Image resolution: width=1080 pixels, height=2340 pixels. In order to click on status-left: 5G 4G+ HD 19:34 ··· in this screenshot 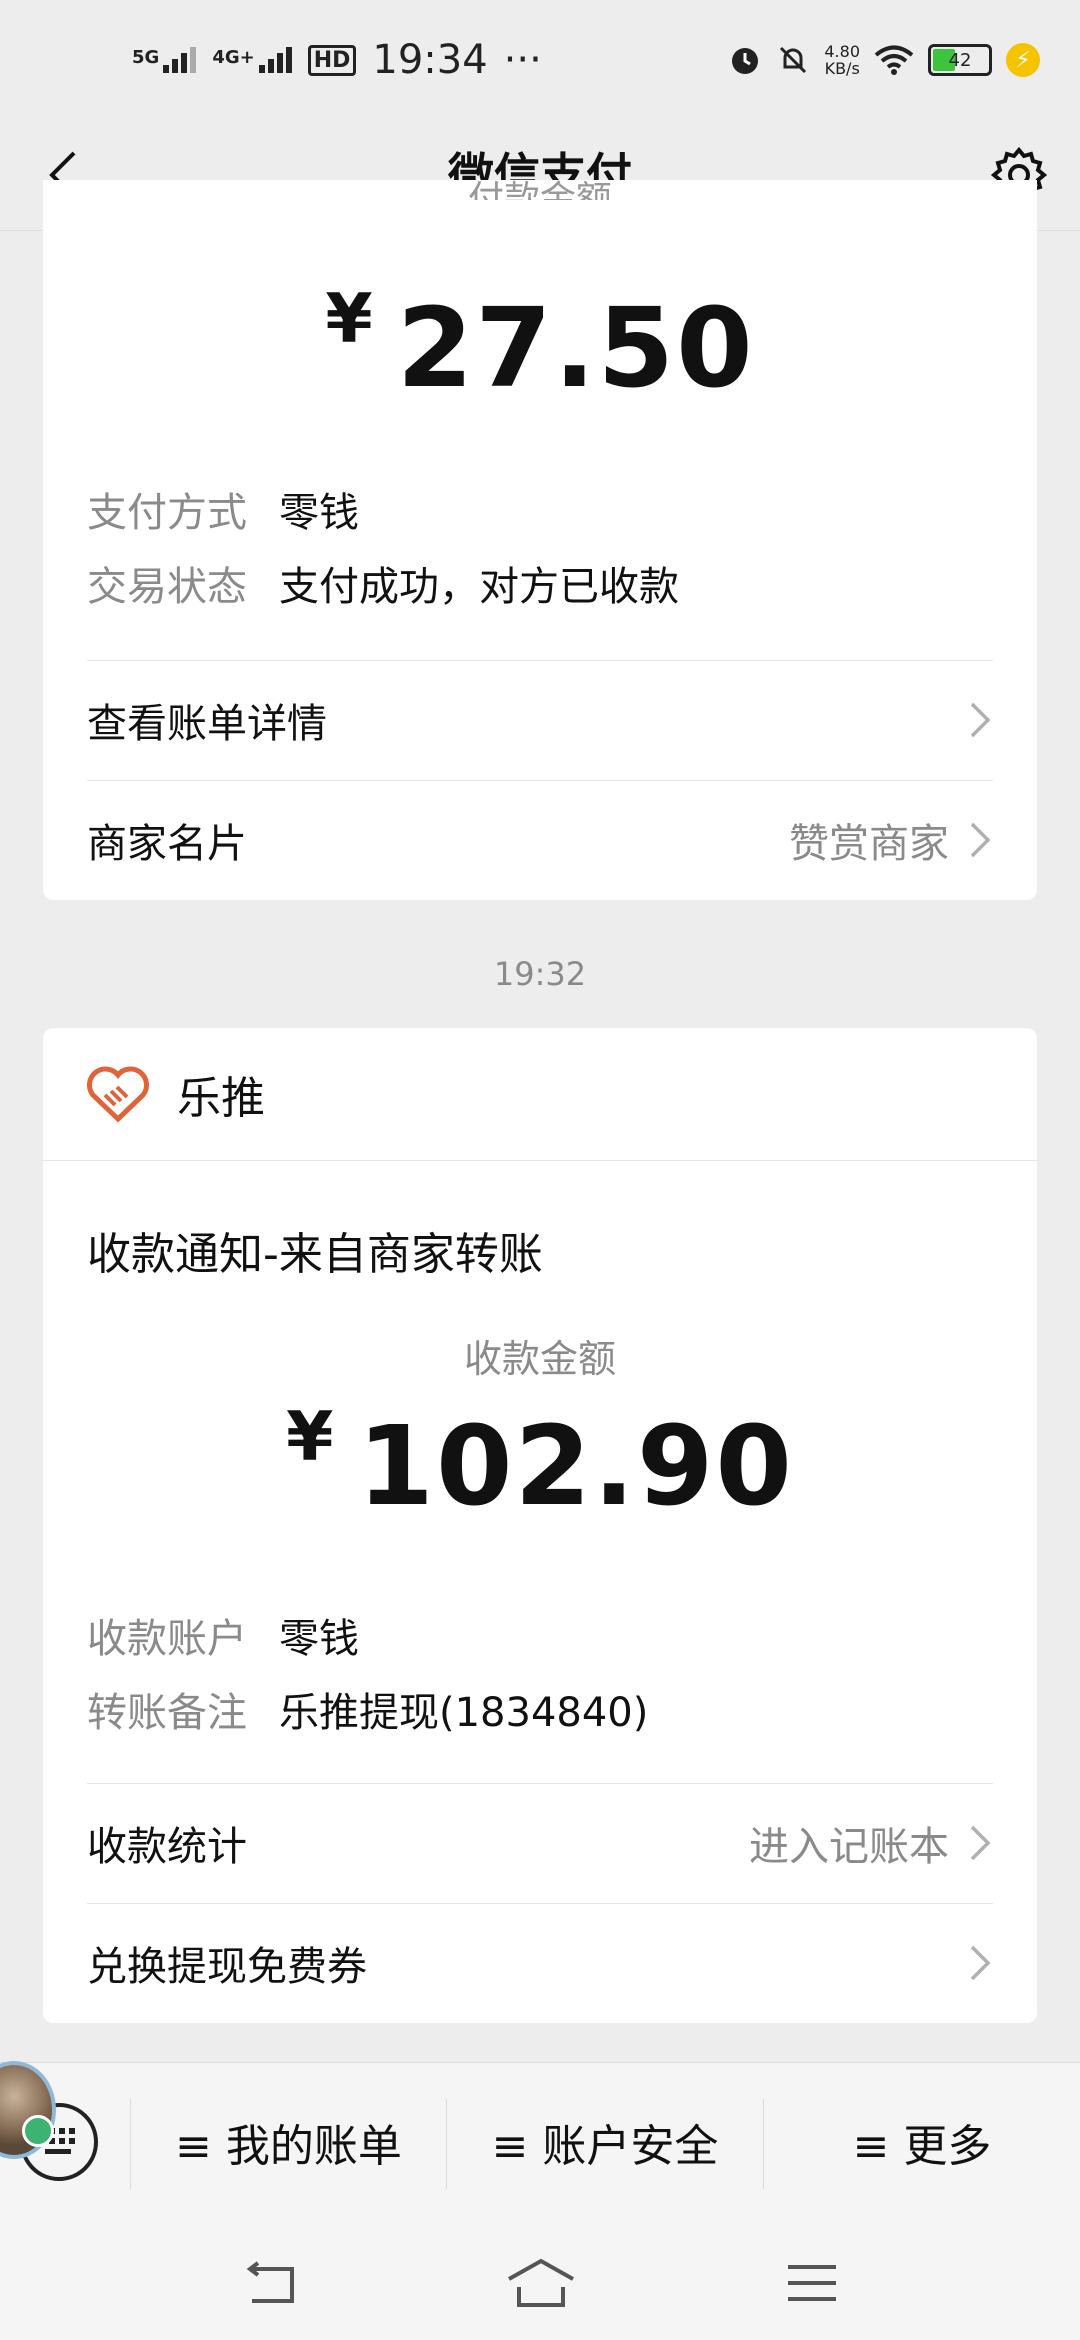, I will do `click(337, 60)`.